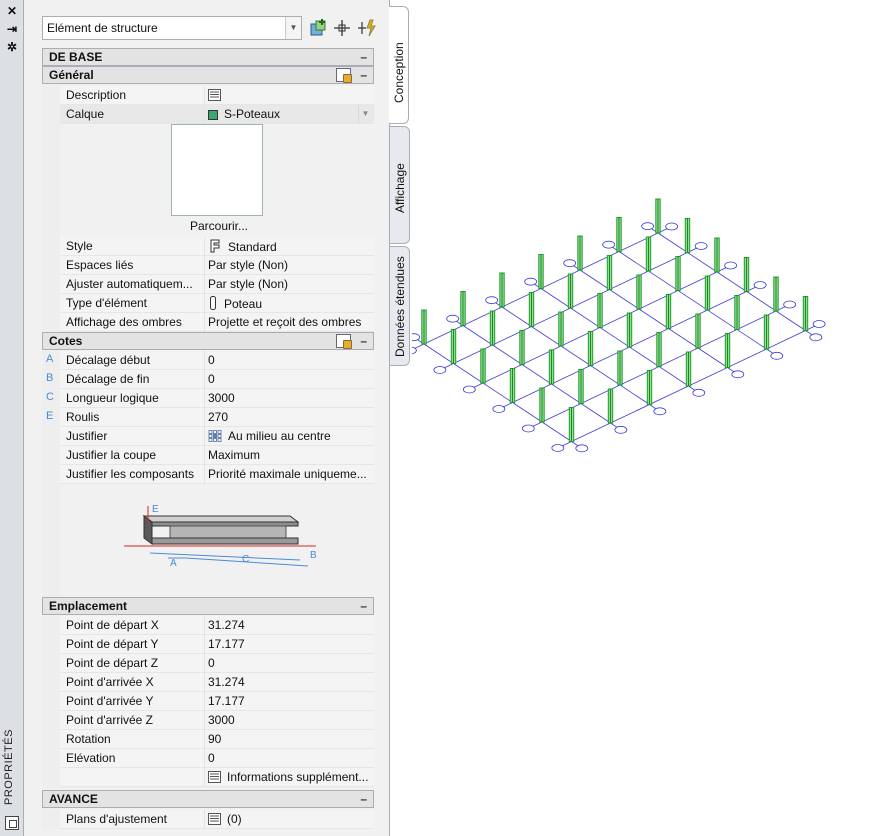 This screenshot has height=836, width=882. What do you see at coordinates (208, 799) in the screenshot?
I see `section-avance: AVANCE –` at bounding box center [208, 799].